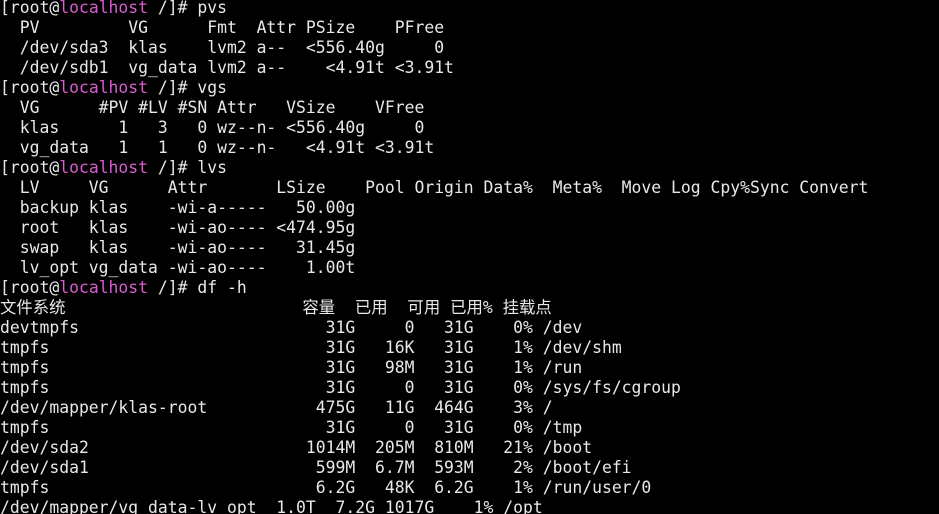 This screenshot has width=939, height=514. Describe the element at coordinates (340, 387) in the screenshot. I see `output-line: tmpfs 31G 0 31G 0% /sys/fs/cgroup` at that location.